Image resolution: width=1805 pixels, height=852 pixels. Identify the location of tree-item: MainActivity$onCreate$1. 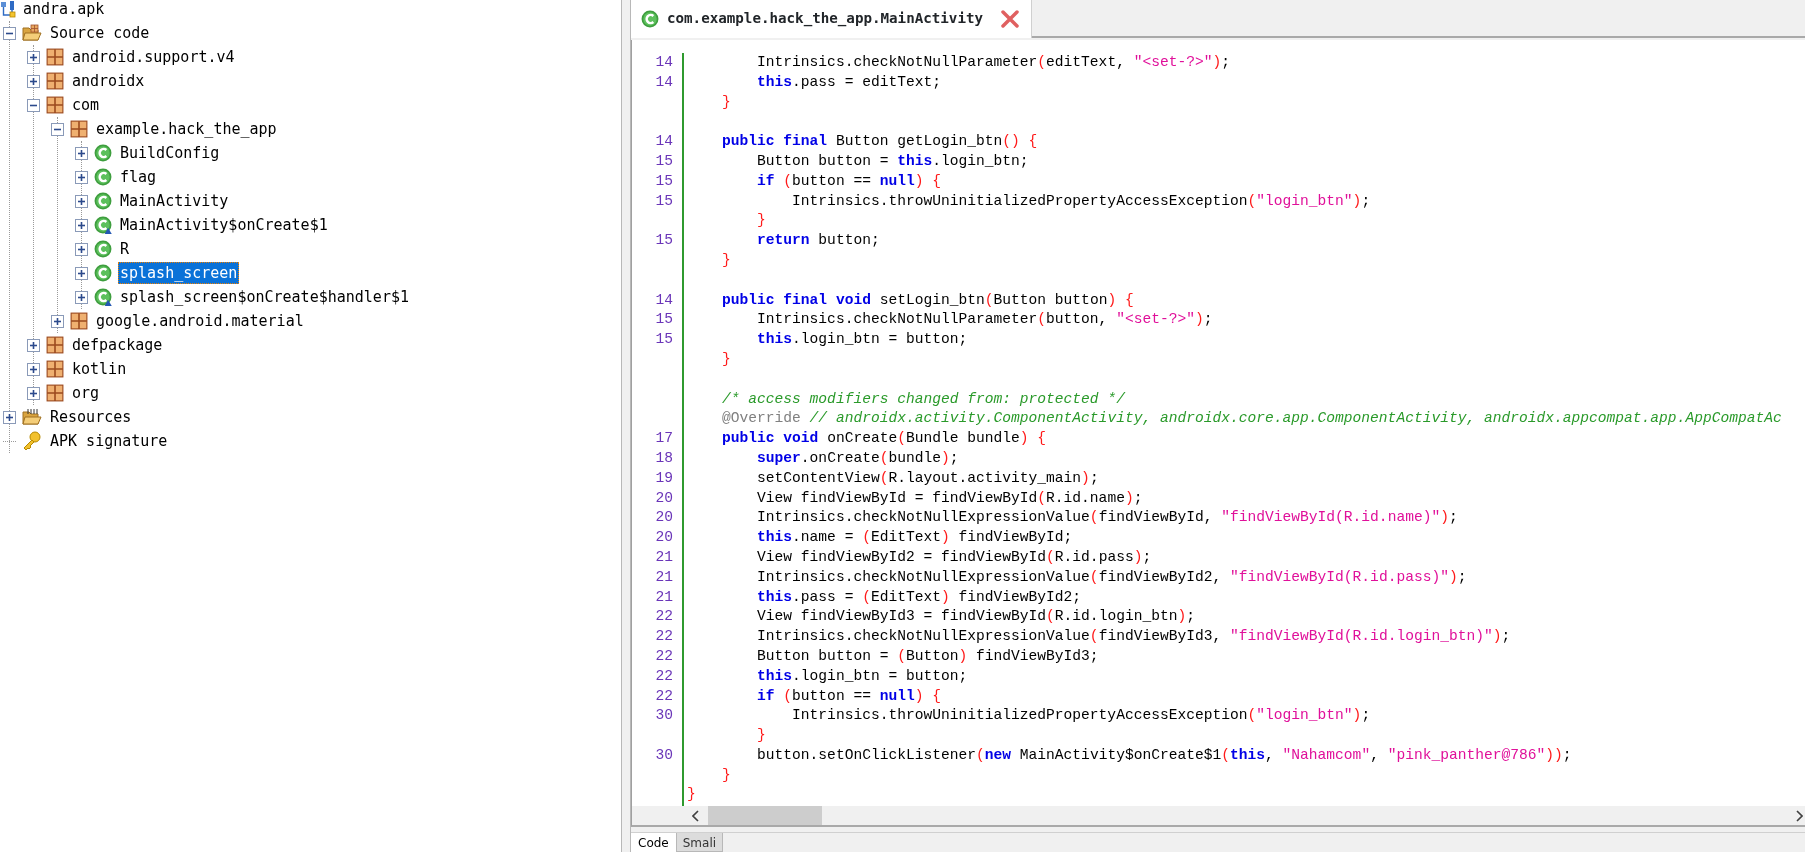
(224, 225).